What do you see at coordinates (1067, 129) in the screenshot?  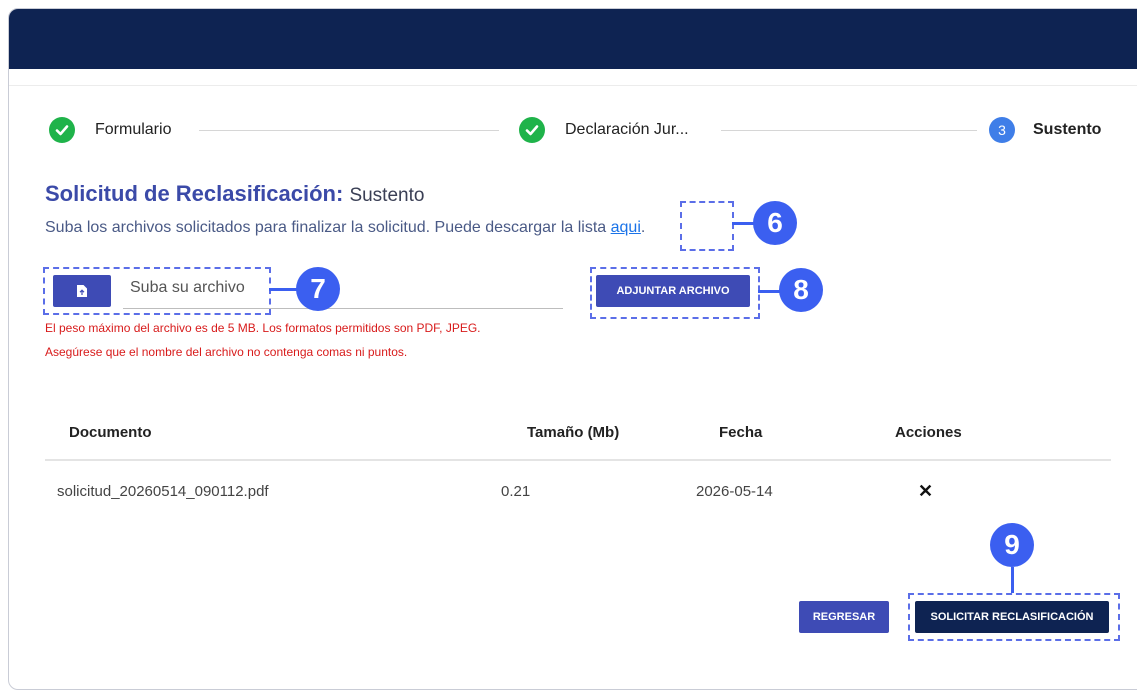 I see `step-label-sustento: Sustento` at bounding box center [1067, 129].